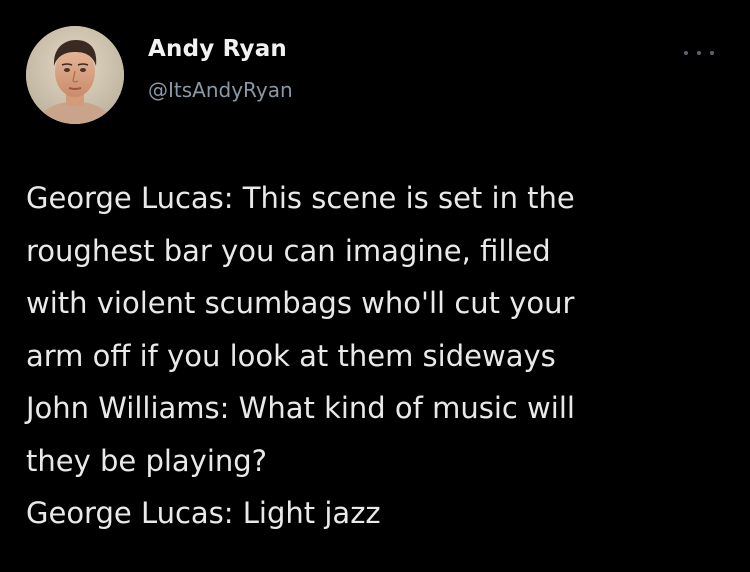  Describe the element at coordinates (217, 49) in the screenshot. I see `author-display-name: Andy Ryan` at that location.